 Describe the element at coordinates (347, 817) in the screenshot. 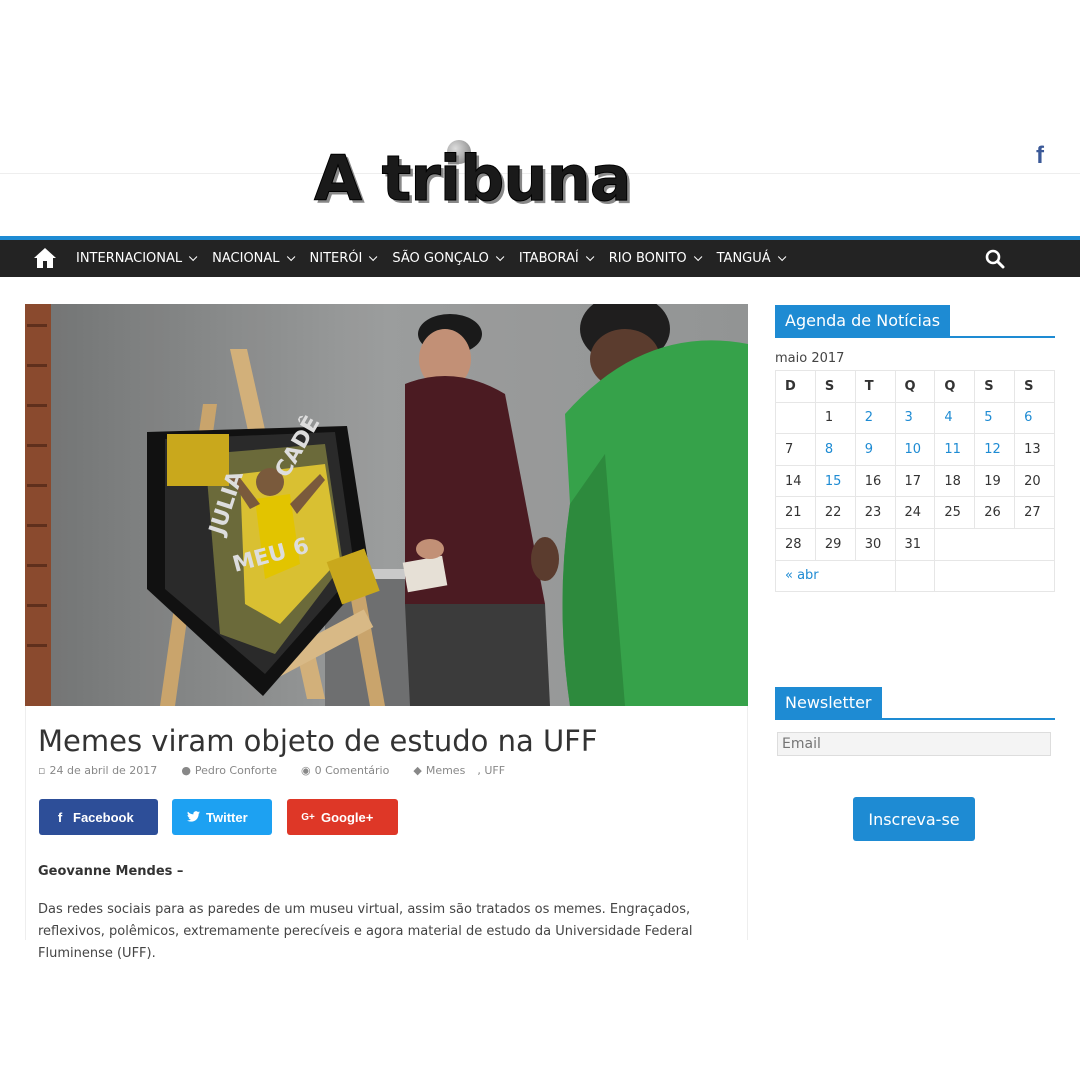

I see `share-google-label: Google+` at that location.